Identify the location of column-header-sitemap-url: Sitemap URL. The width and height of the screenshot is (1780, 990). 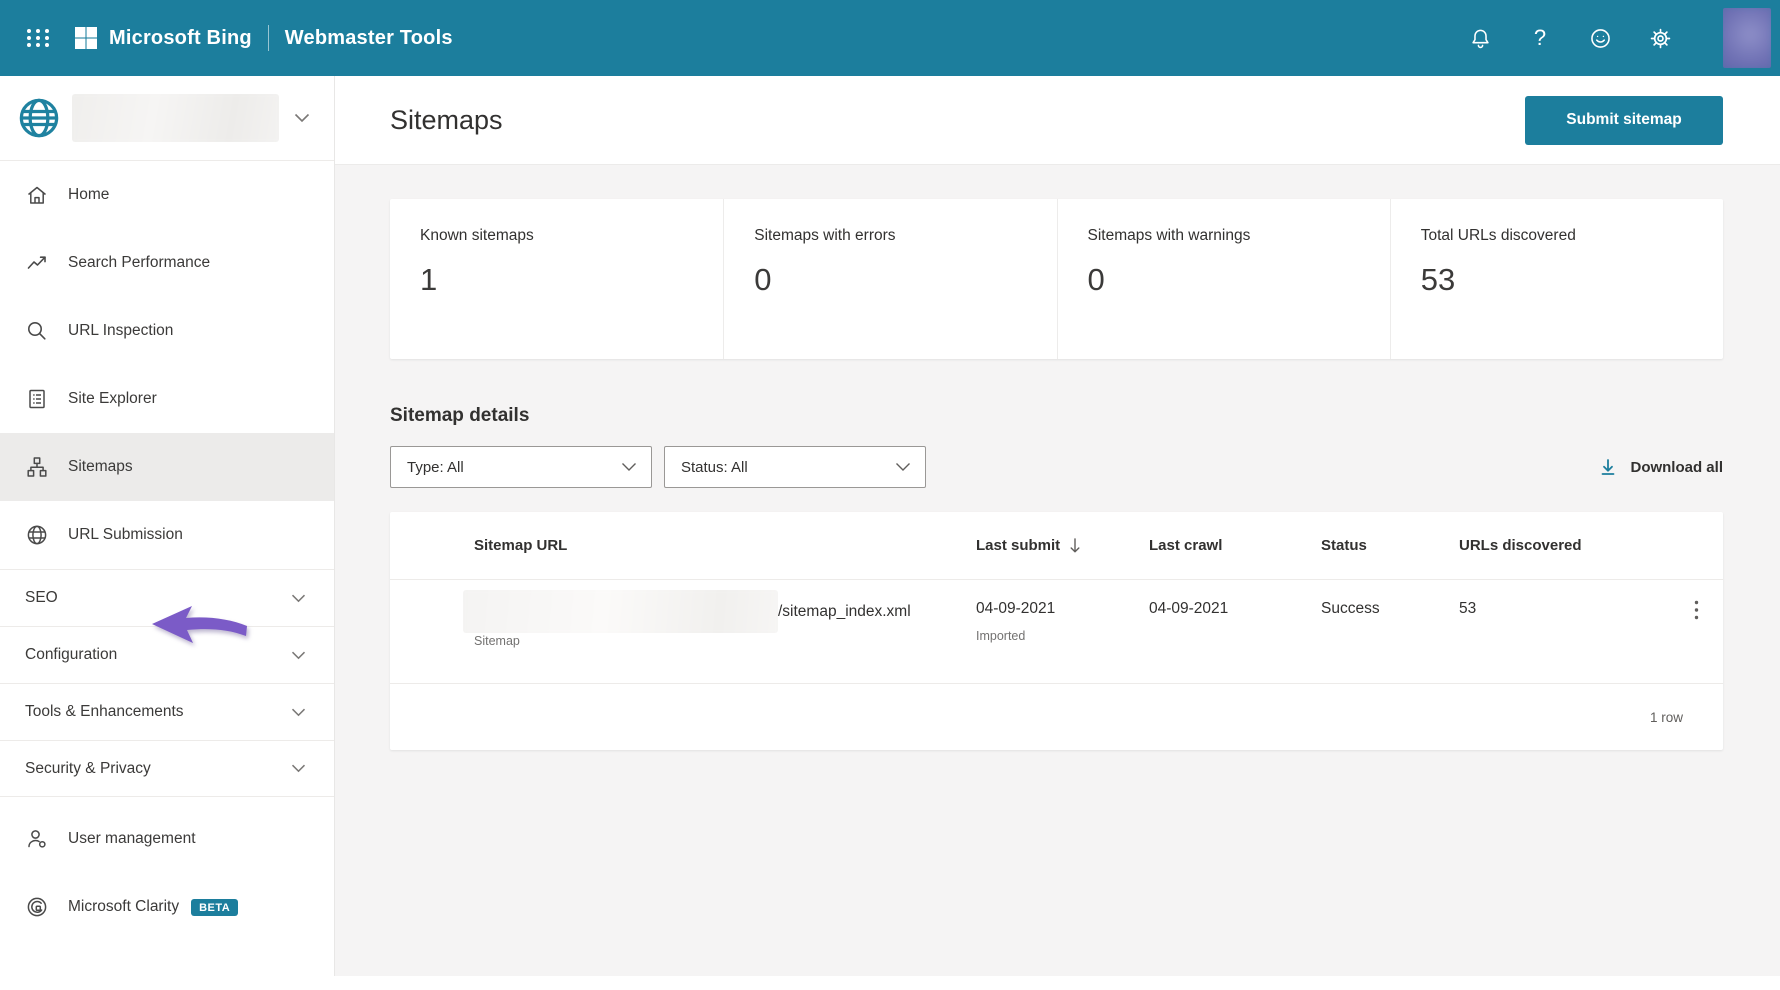
(725, 545).